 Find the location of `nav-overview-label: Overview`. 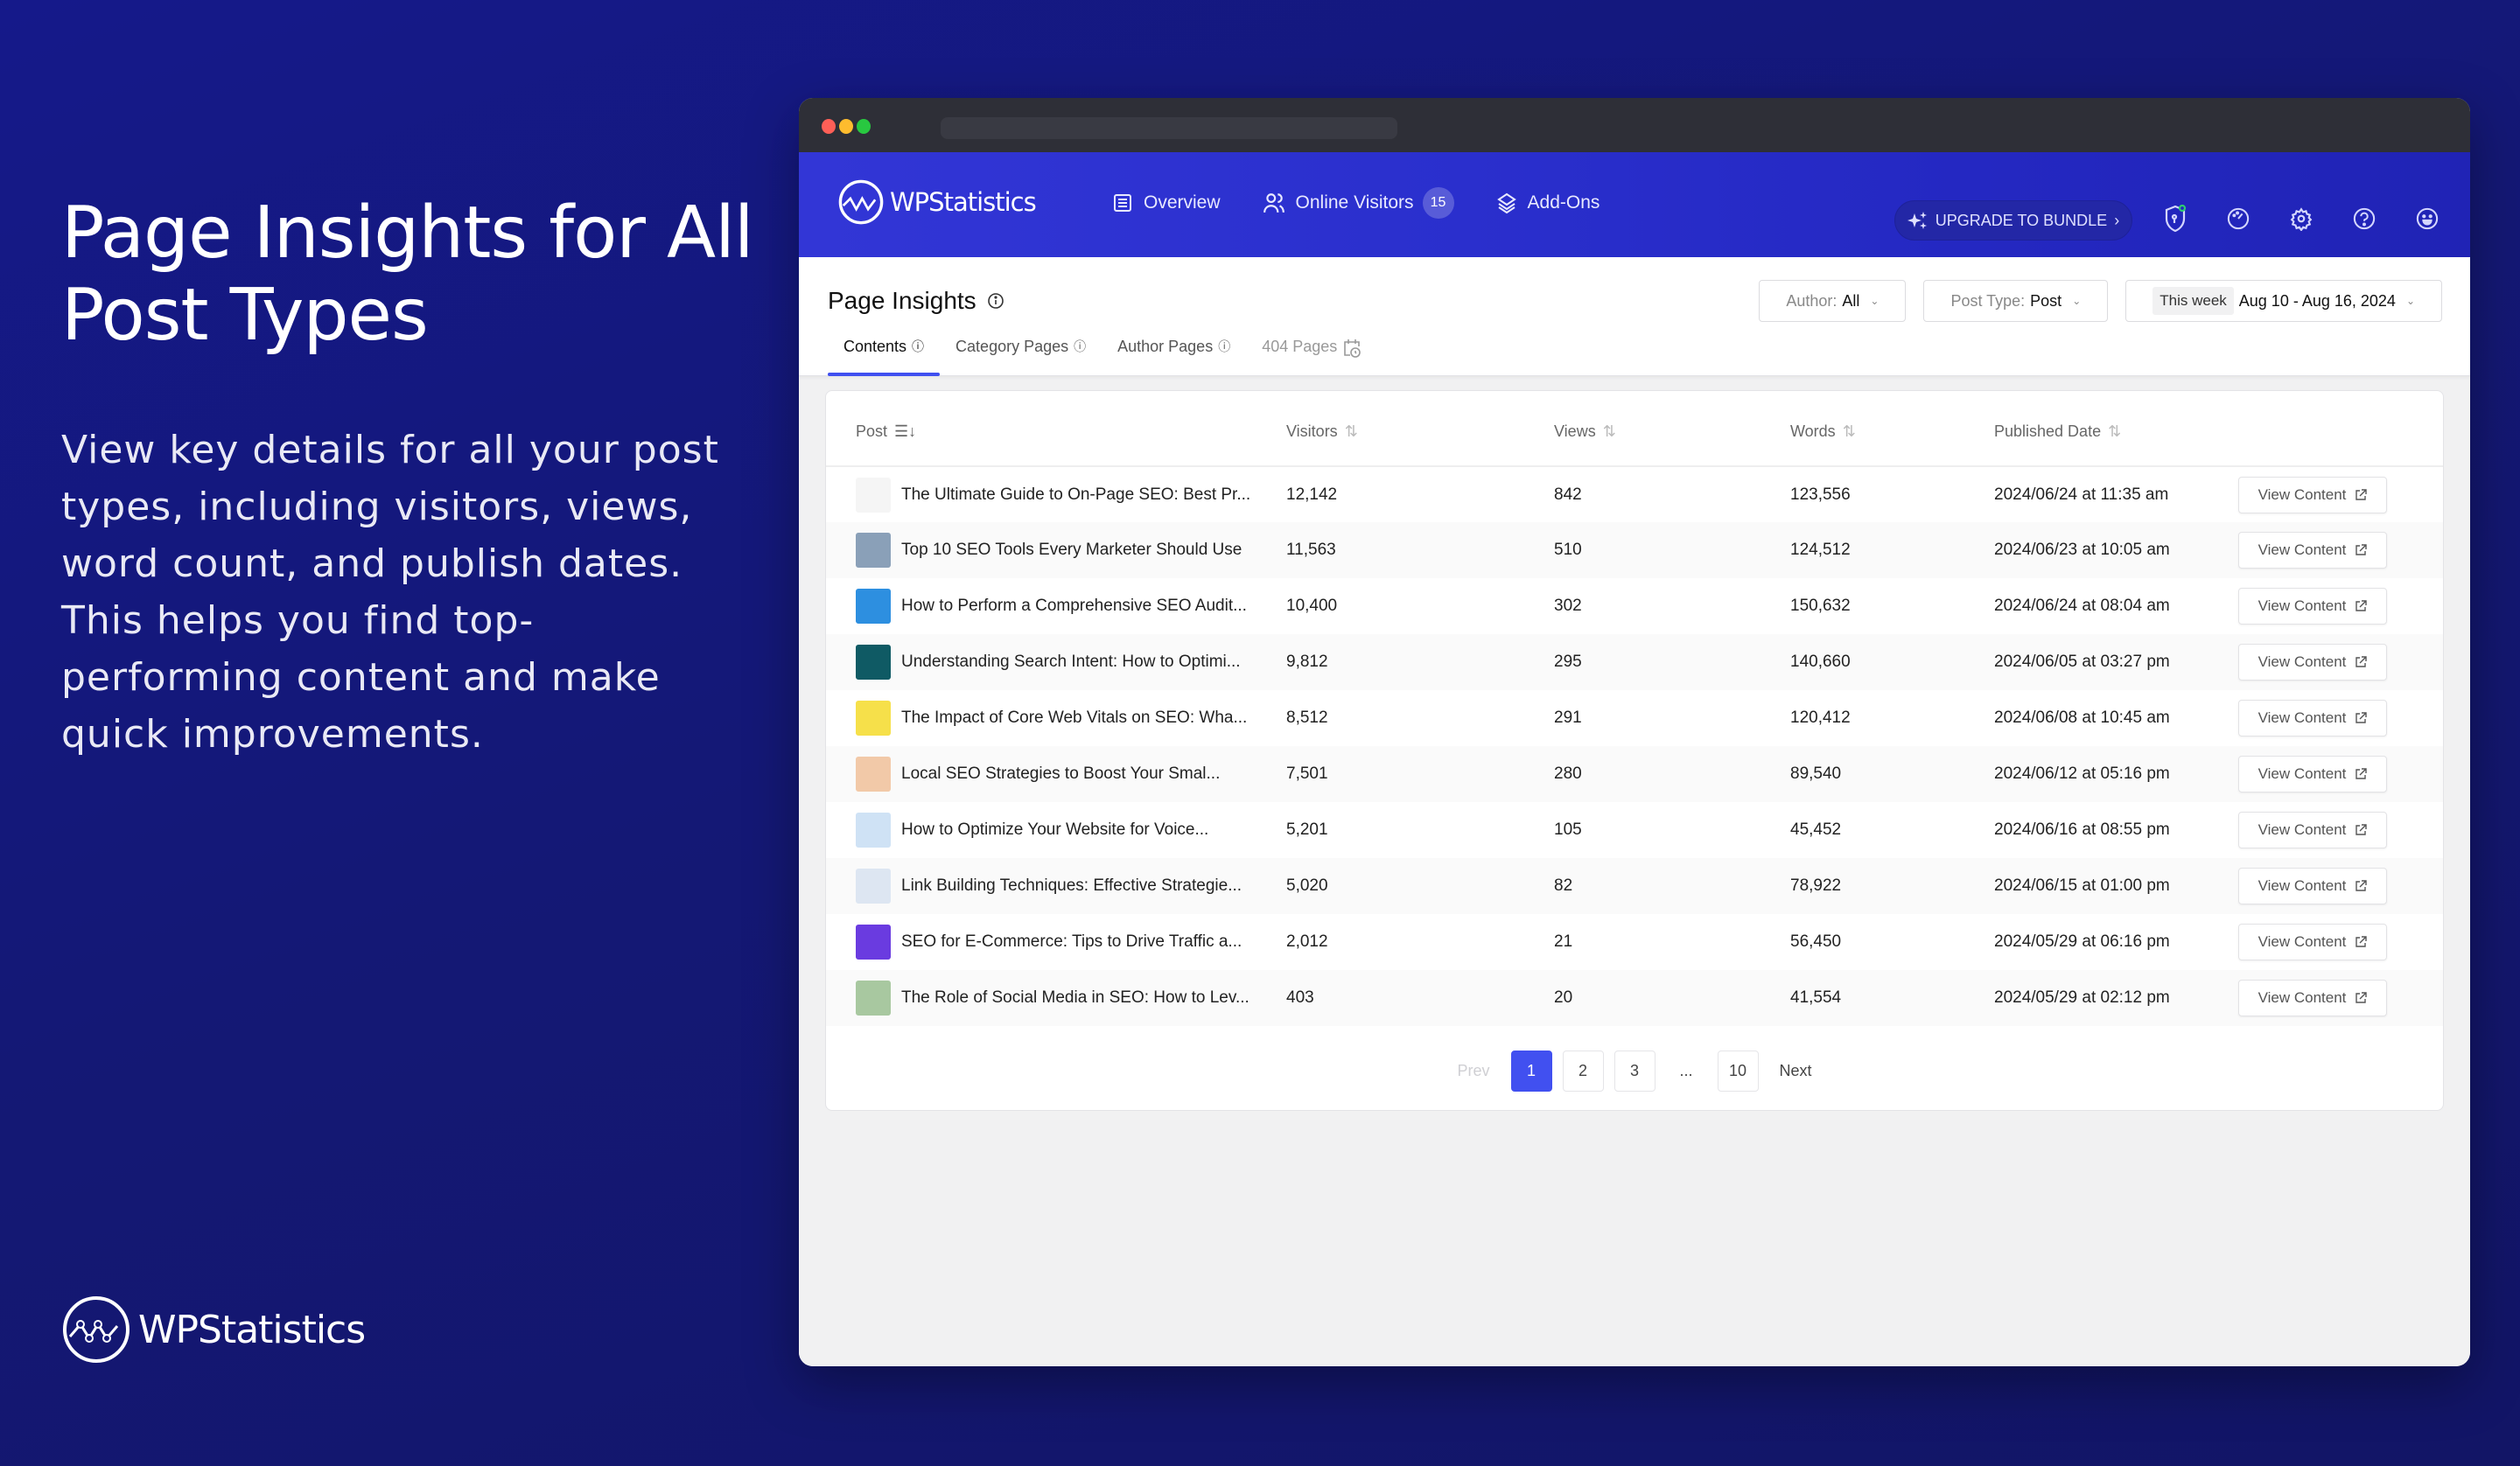

nav-overview-label: Overview is located at coordinates (1182, 203).